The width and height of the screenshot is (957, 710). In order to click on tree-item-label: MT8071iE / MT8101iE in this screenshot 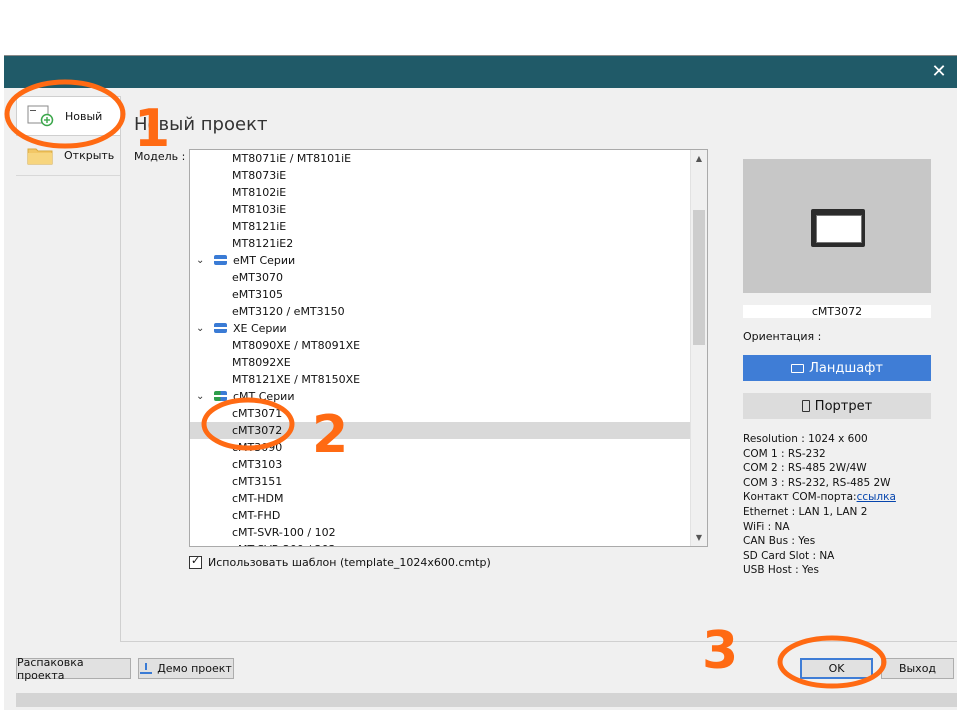, I will do `click(292, 158)`.